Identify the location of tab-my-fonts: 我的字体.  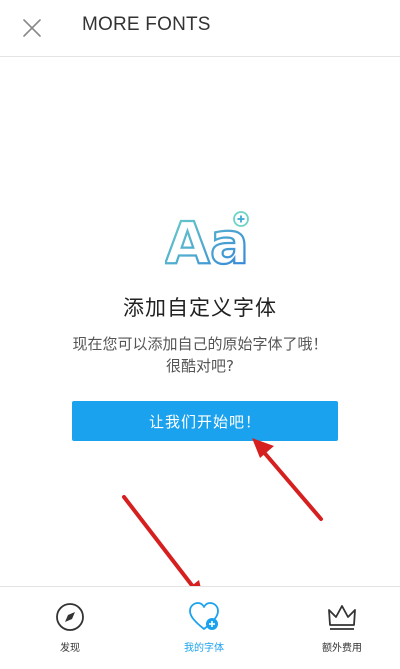
(204, 631).